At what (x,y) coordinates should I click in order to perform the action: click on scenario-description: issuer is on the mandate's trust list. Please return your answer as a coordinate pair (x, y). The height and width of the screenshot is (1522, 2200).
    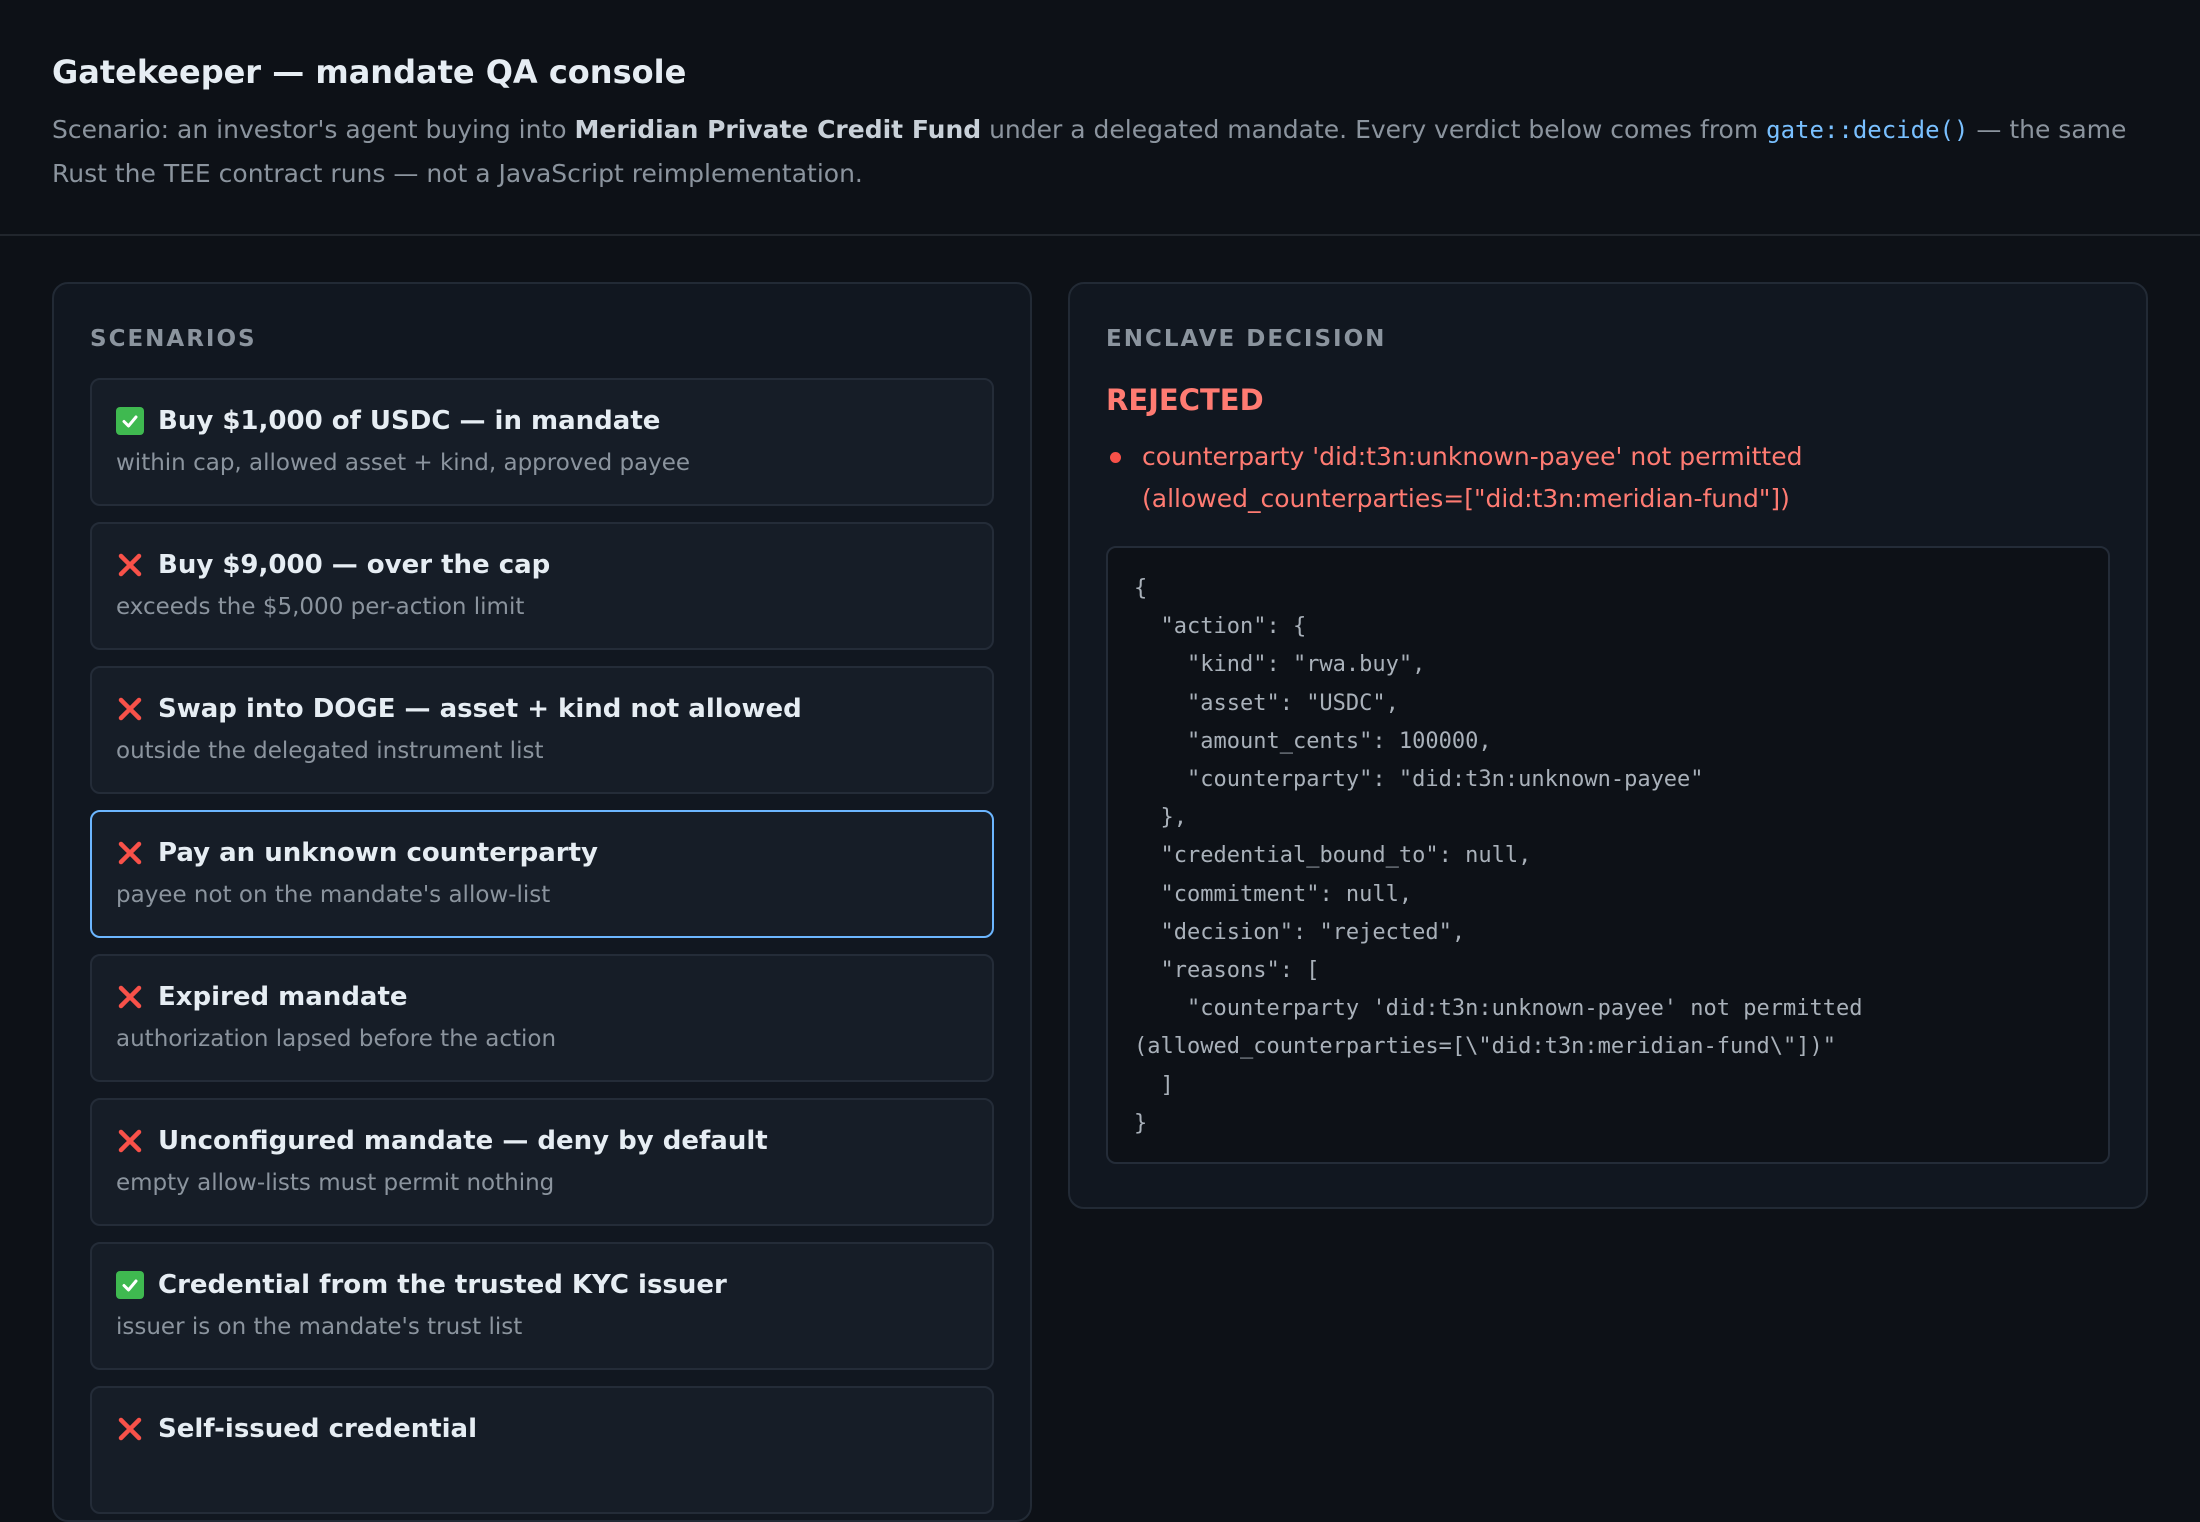
    Looking at the image, I should click on (319, 1327).